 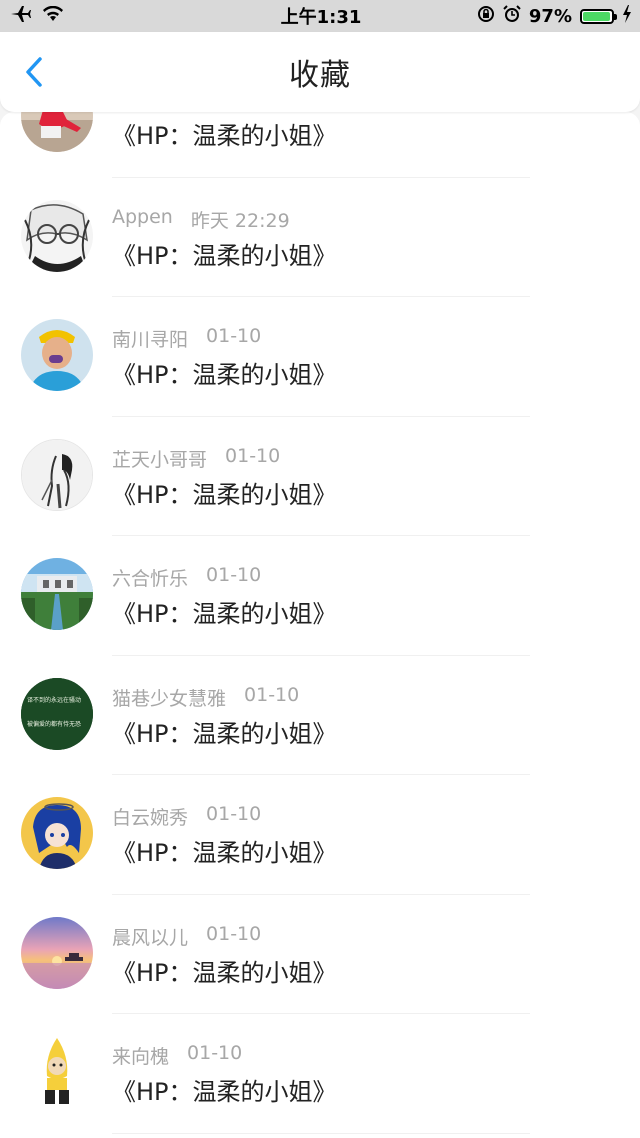 I want to click on status-time: 上午1:31, so click(x=321, y=17).